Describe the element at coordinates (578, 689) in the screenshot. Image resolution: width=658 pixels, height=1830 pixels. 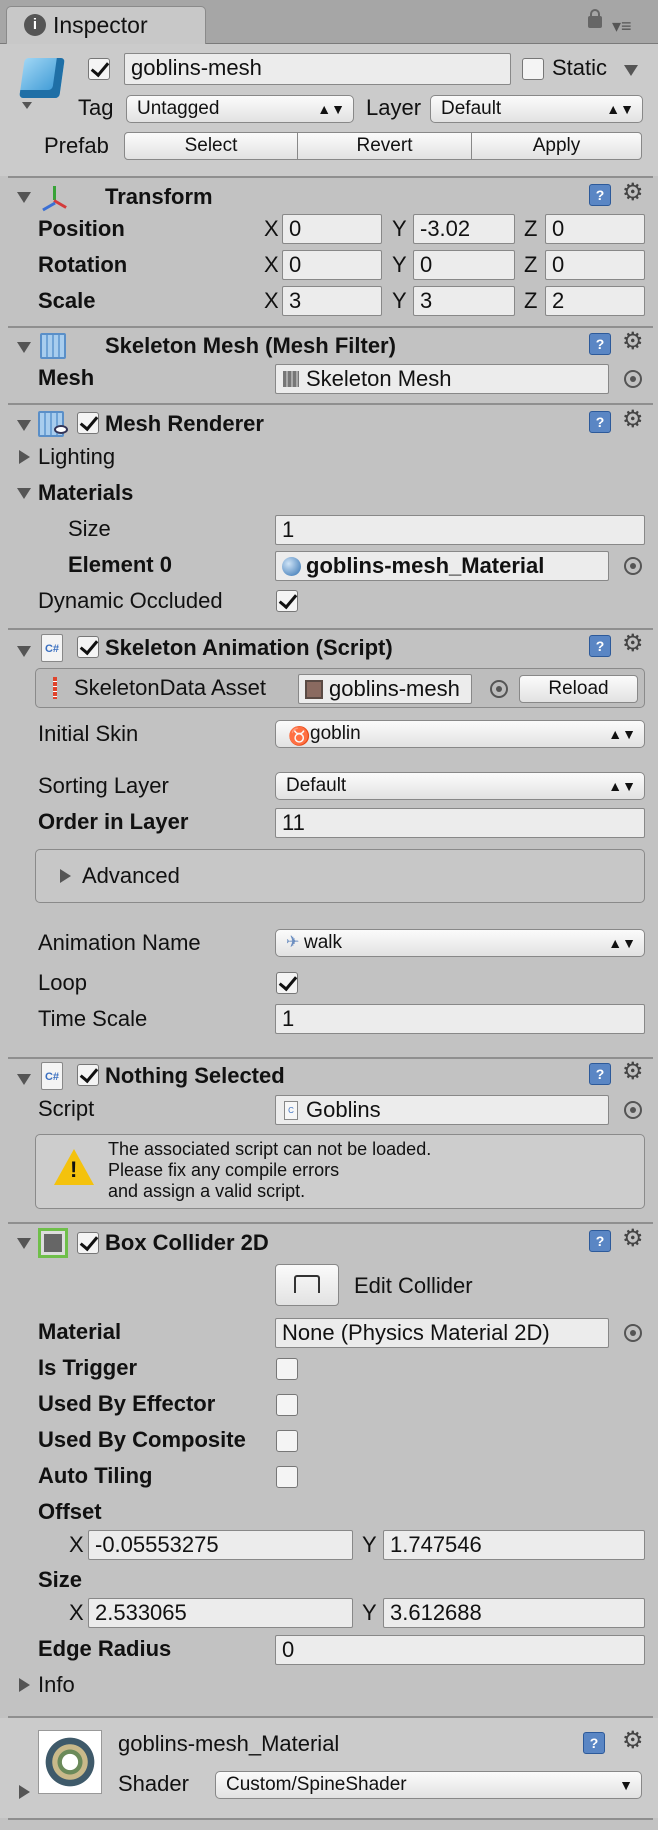
I see `reload-button: Reload` at that location.